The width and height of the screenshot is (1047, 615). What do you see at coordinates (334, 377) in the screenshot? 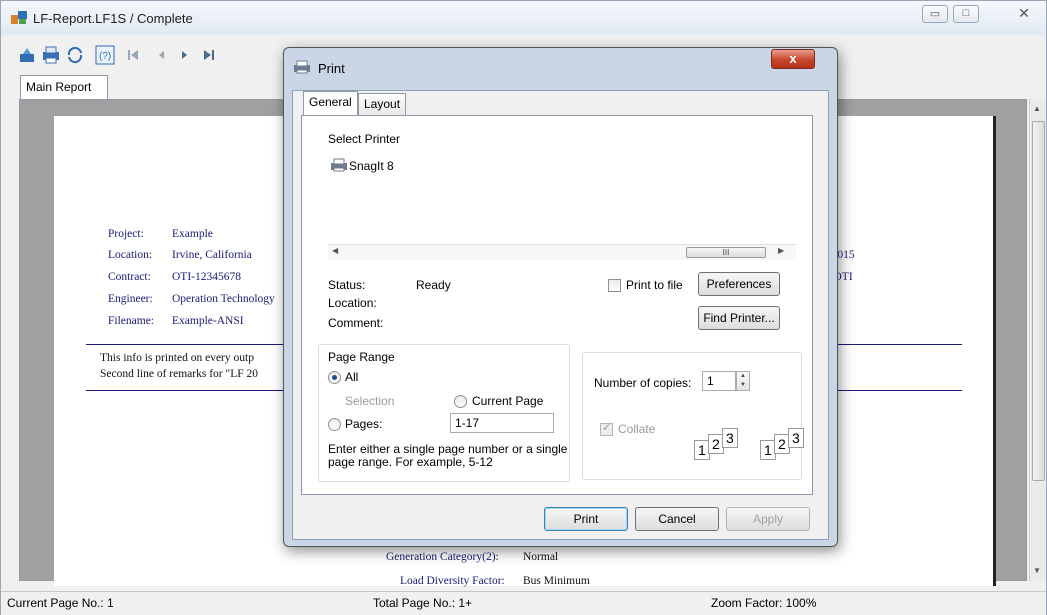
I see `all-radio` at bounding box center [334, 377].